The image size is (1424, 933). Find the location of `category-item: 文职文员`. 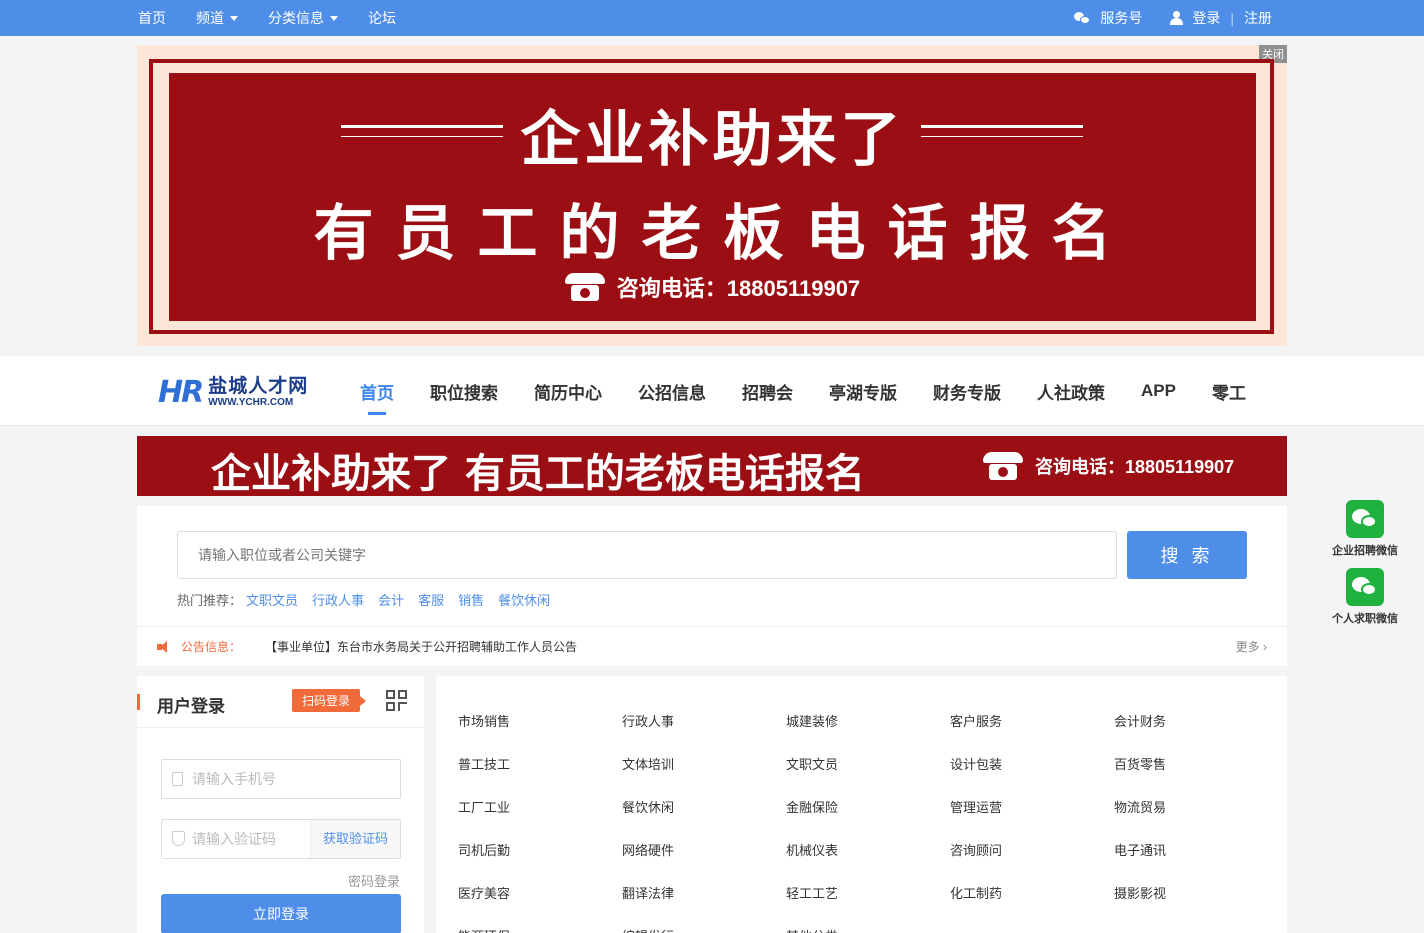

category-item: 文职文员 is located at coordinates (868, 764).